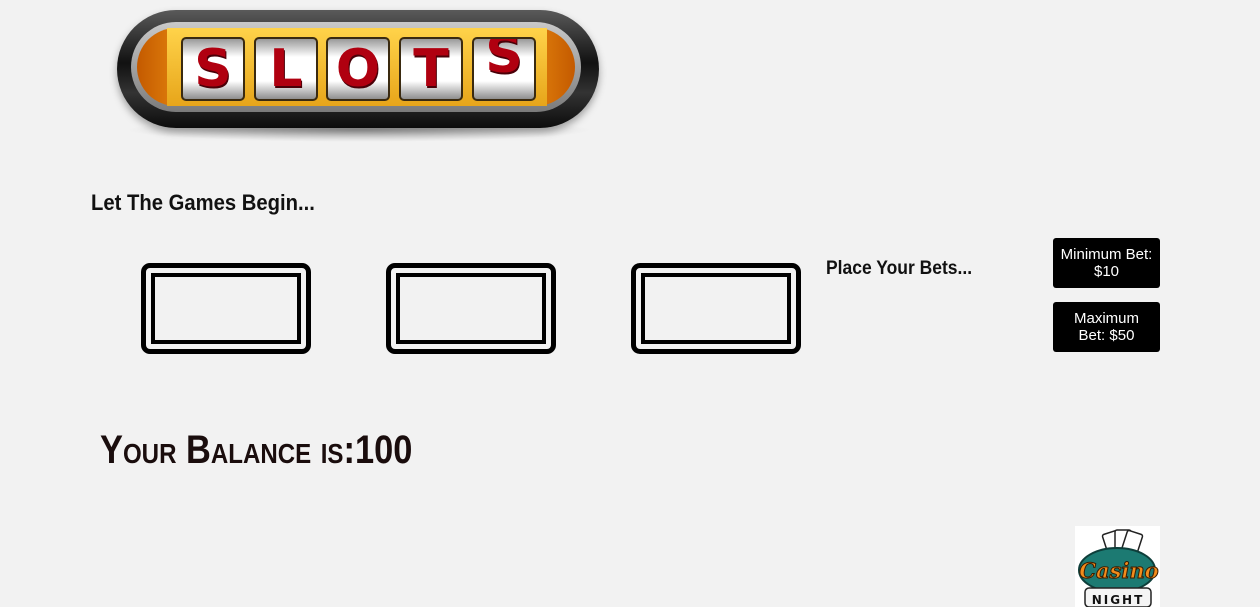 This screenshot has height=607, width=1260. What do you see at coordinates (1106, 327) in the screenshot?
I see `maximum-bet-button: Maximum Bet: $50` at bounding box center [1106, 327].